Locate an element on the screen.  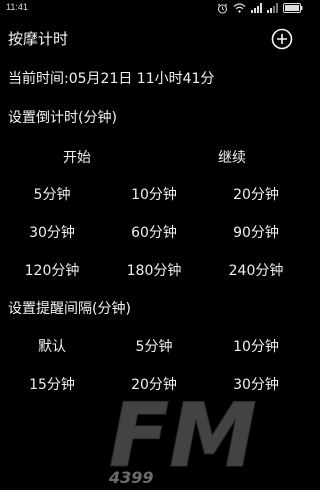
page-title: 按摩计时 is located at coordinates (38, 39).